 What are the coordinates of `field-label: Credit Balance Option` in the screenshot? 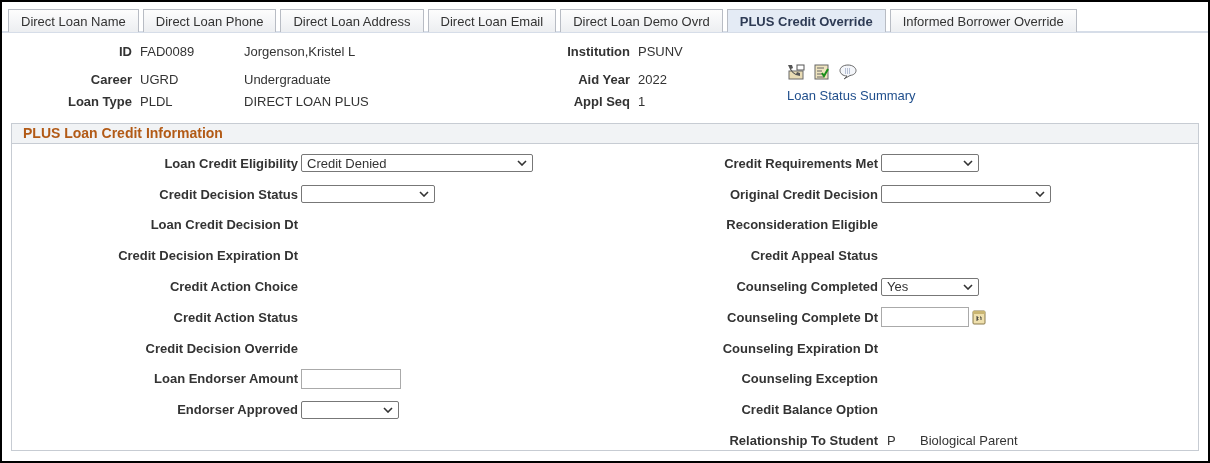 It's located at (809, 410).